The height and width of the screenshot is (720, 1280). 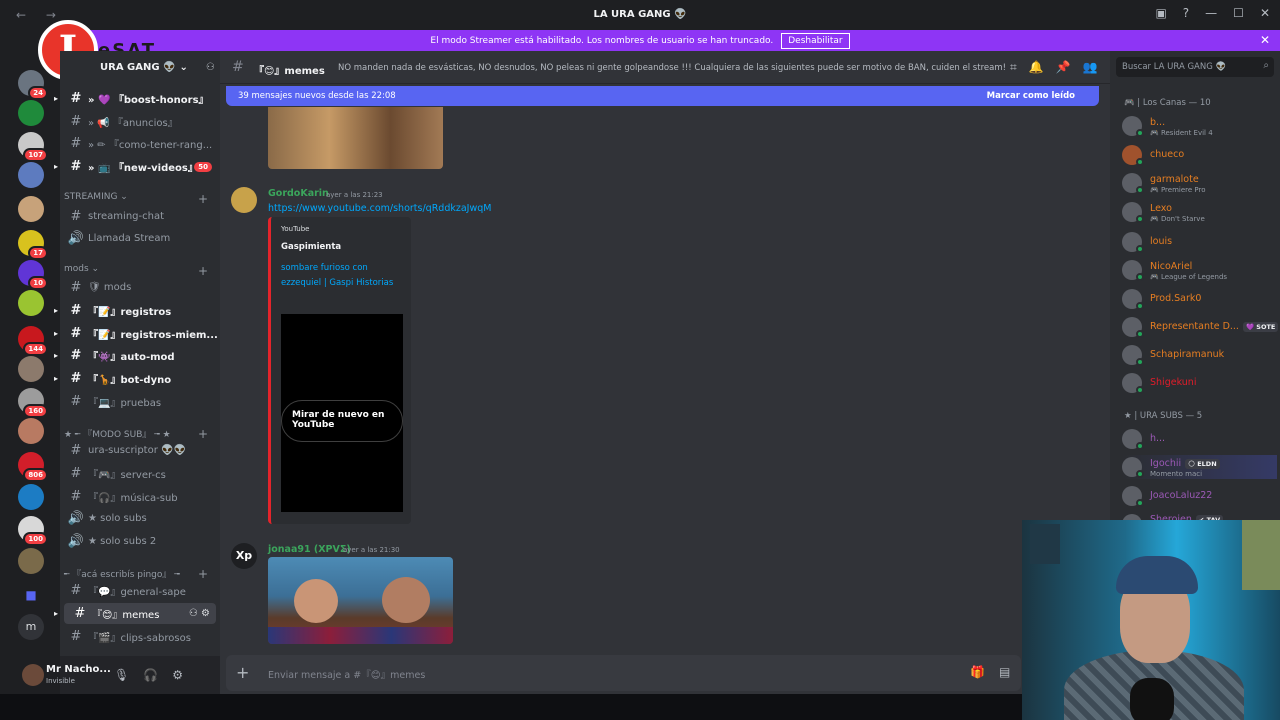 What do you see at coordinates (1238, 13) in the screenshot?
I see `maximize-button: ☐` at bounding box center [1238, 13].